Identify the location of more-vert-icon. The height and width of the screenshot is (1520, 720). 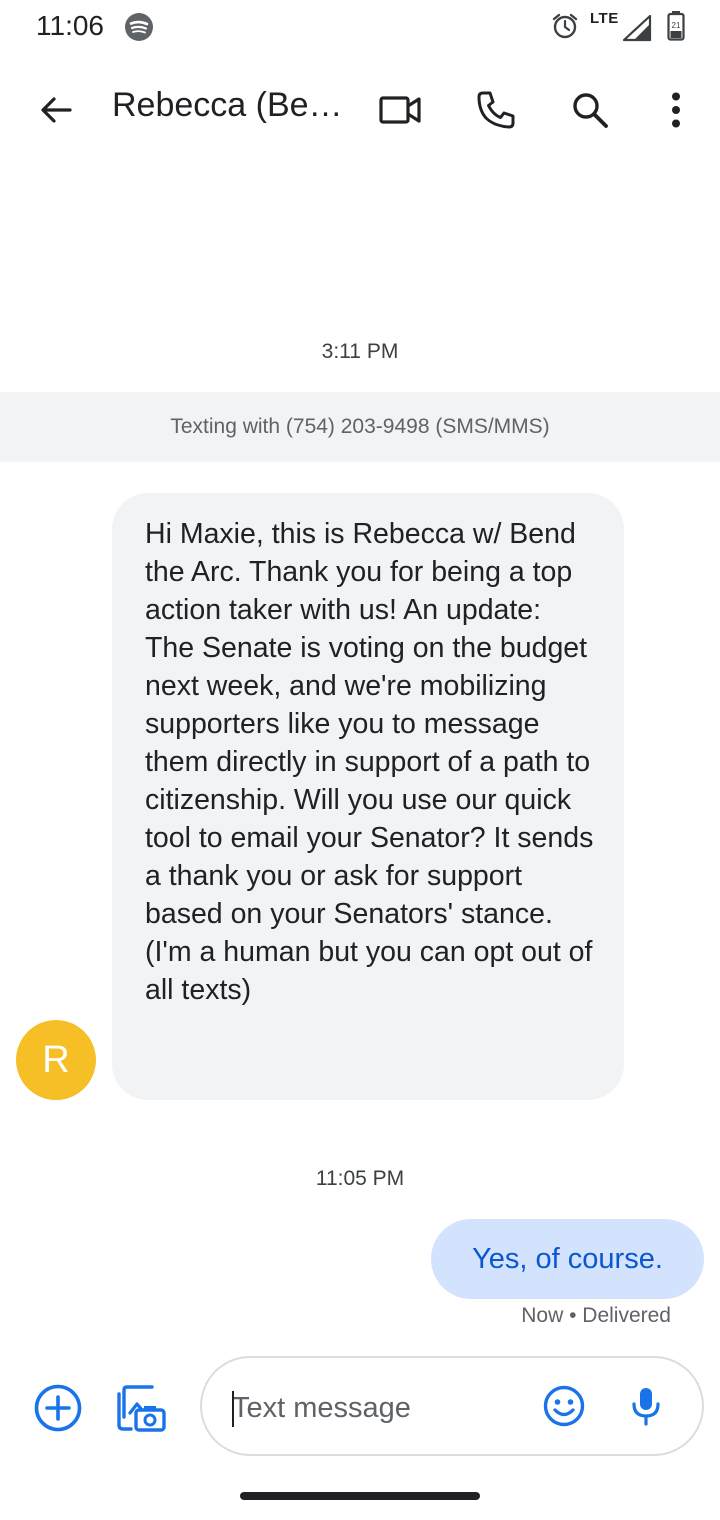
(676, 110).